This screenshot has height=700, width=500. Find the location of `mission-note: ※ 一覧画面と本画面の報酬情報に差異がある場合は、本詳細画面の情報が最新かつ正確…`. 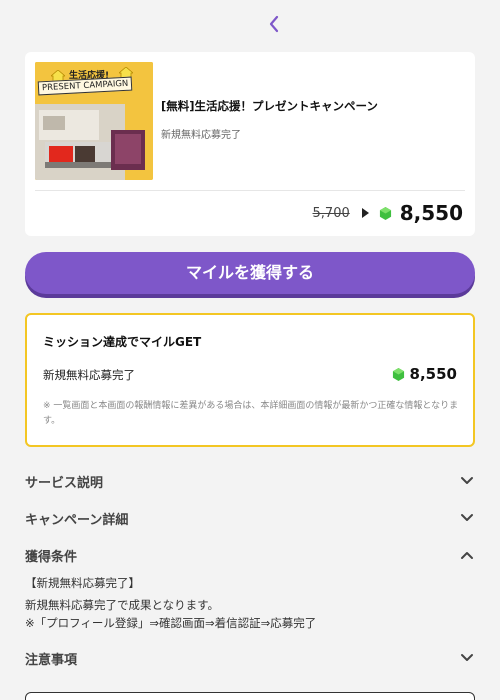

mission-note: ※ 一覧画面と本画面の報酬情報に差異がある場合は、本詳細画面の情報が最新かつ正確… is located at coordinates (251, 413).